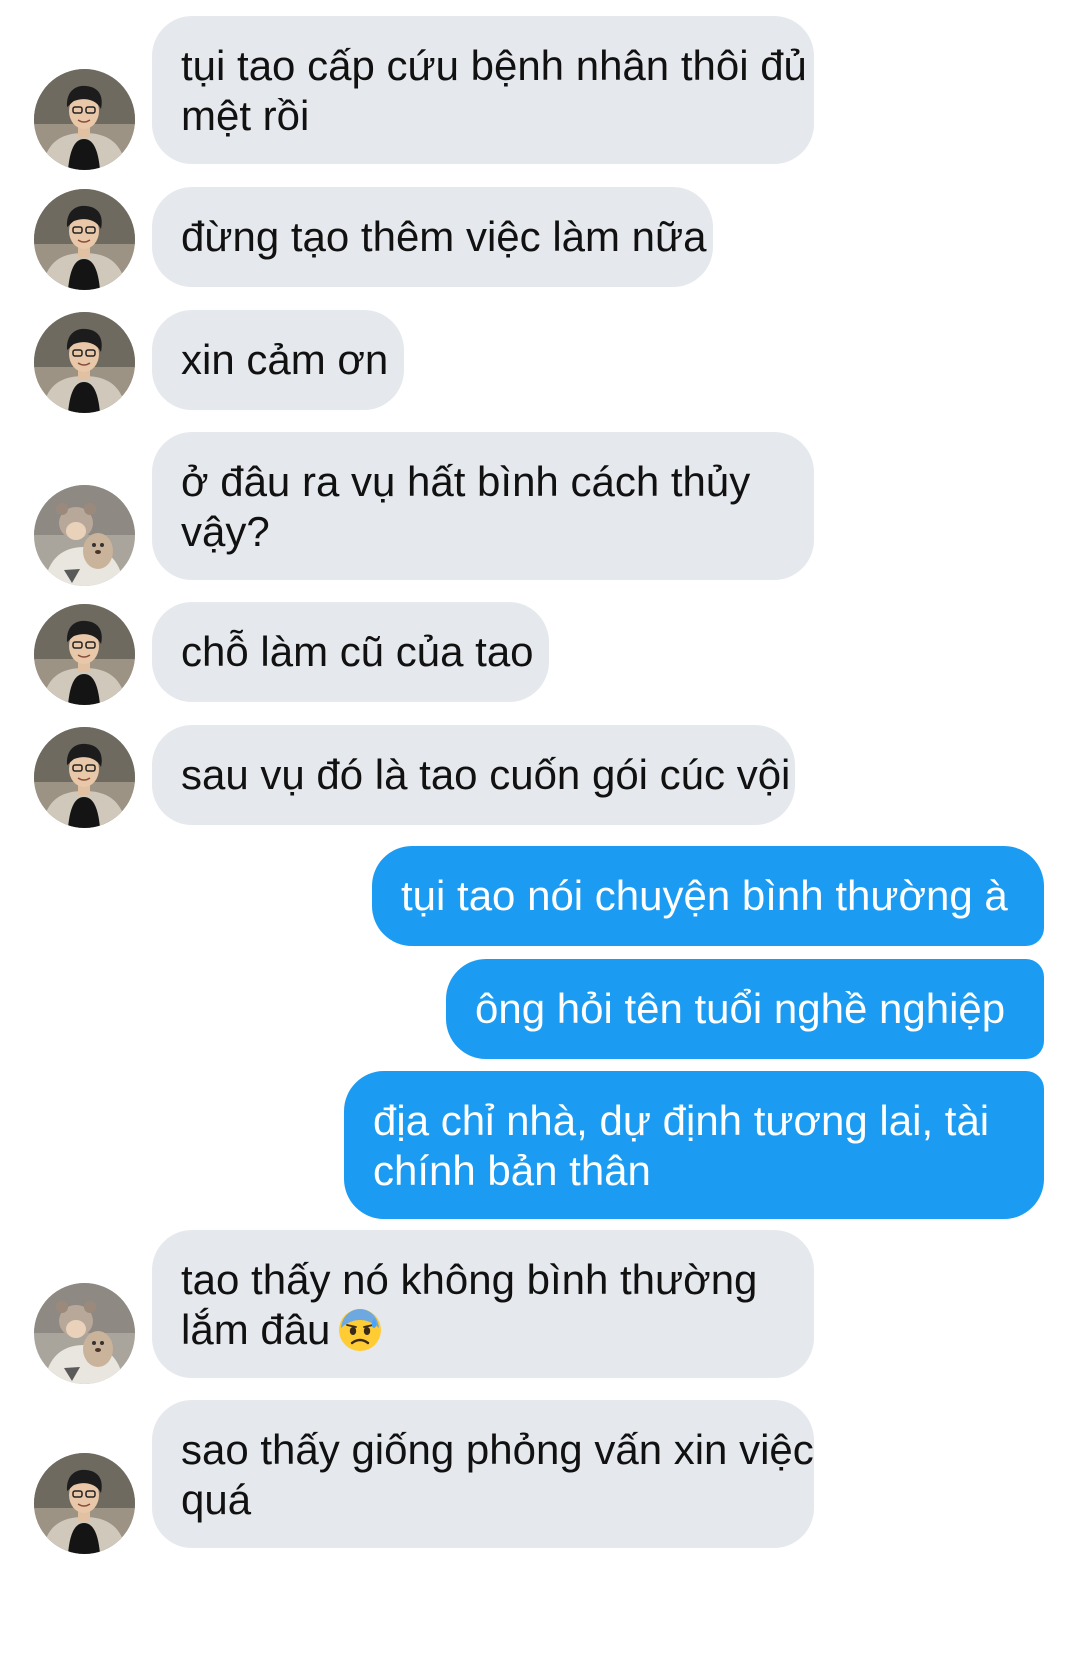 This screenshot has height=1658, width=1080. I want to click on incoming-message-bubble: xin cảm ơn, so click(278, 360).